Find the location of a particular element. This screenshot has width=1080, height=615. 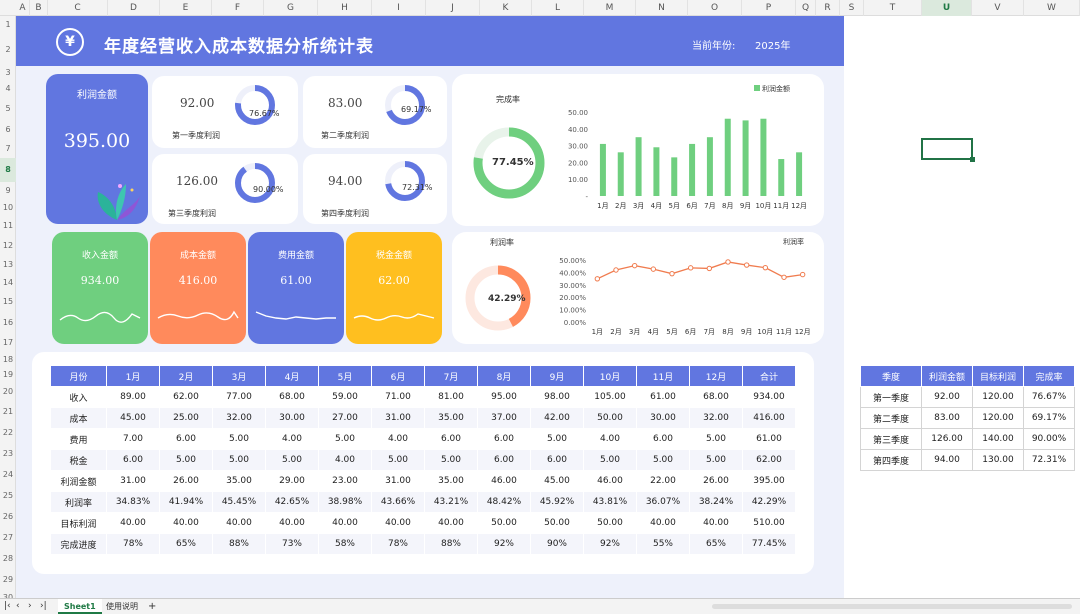

table-cell: 完成进度 is located at coordinates (78, 544).